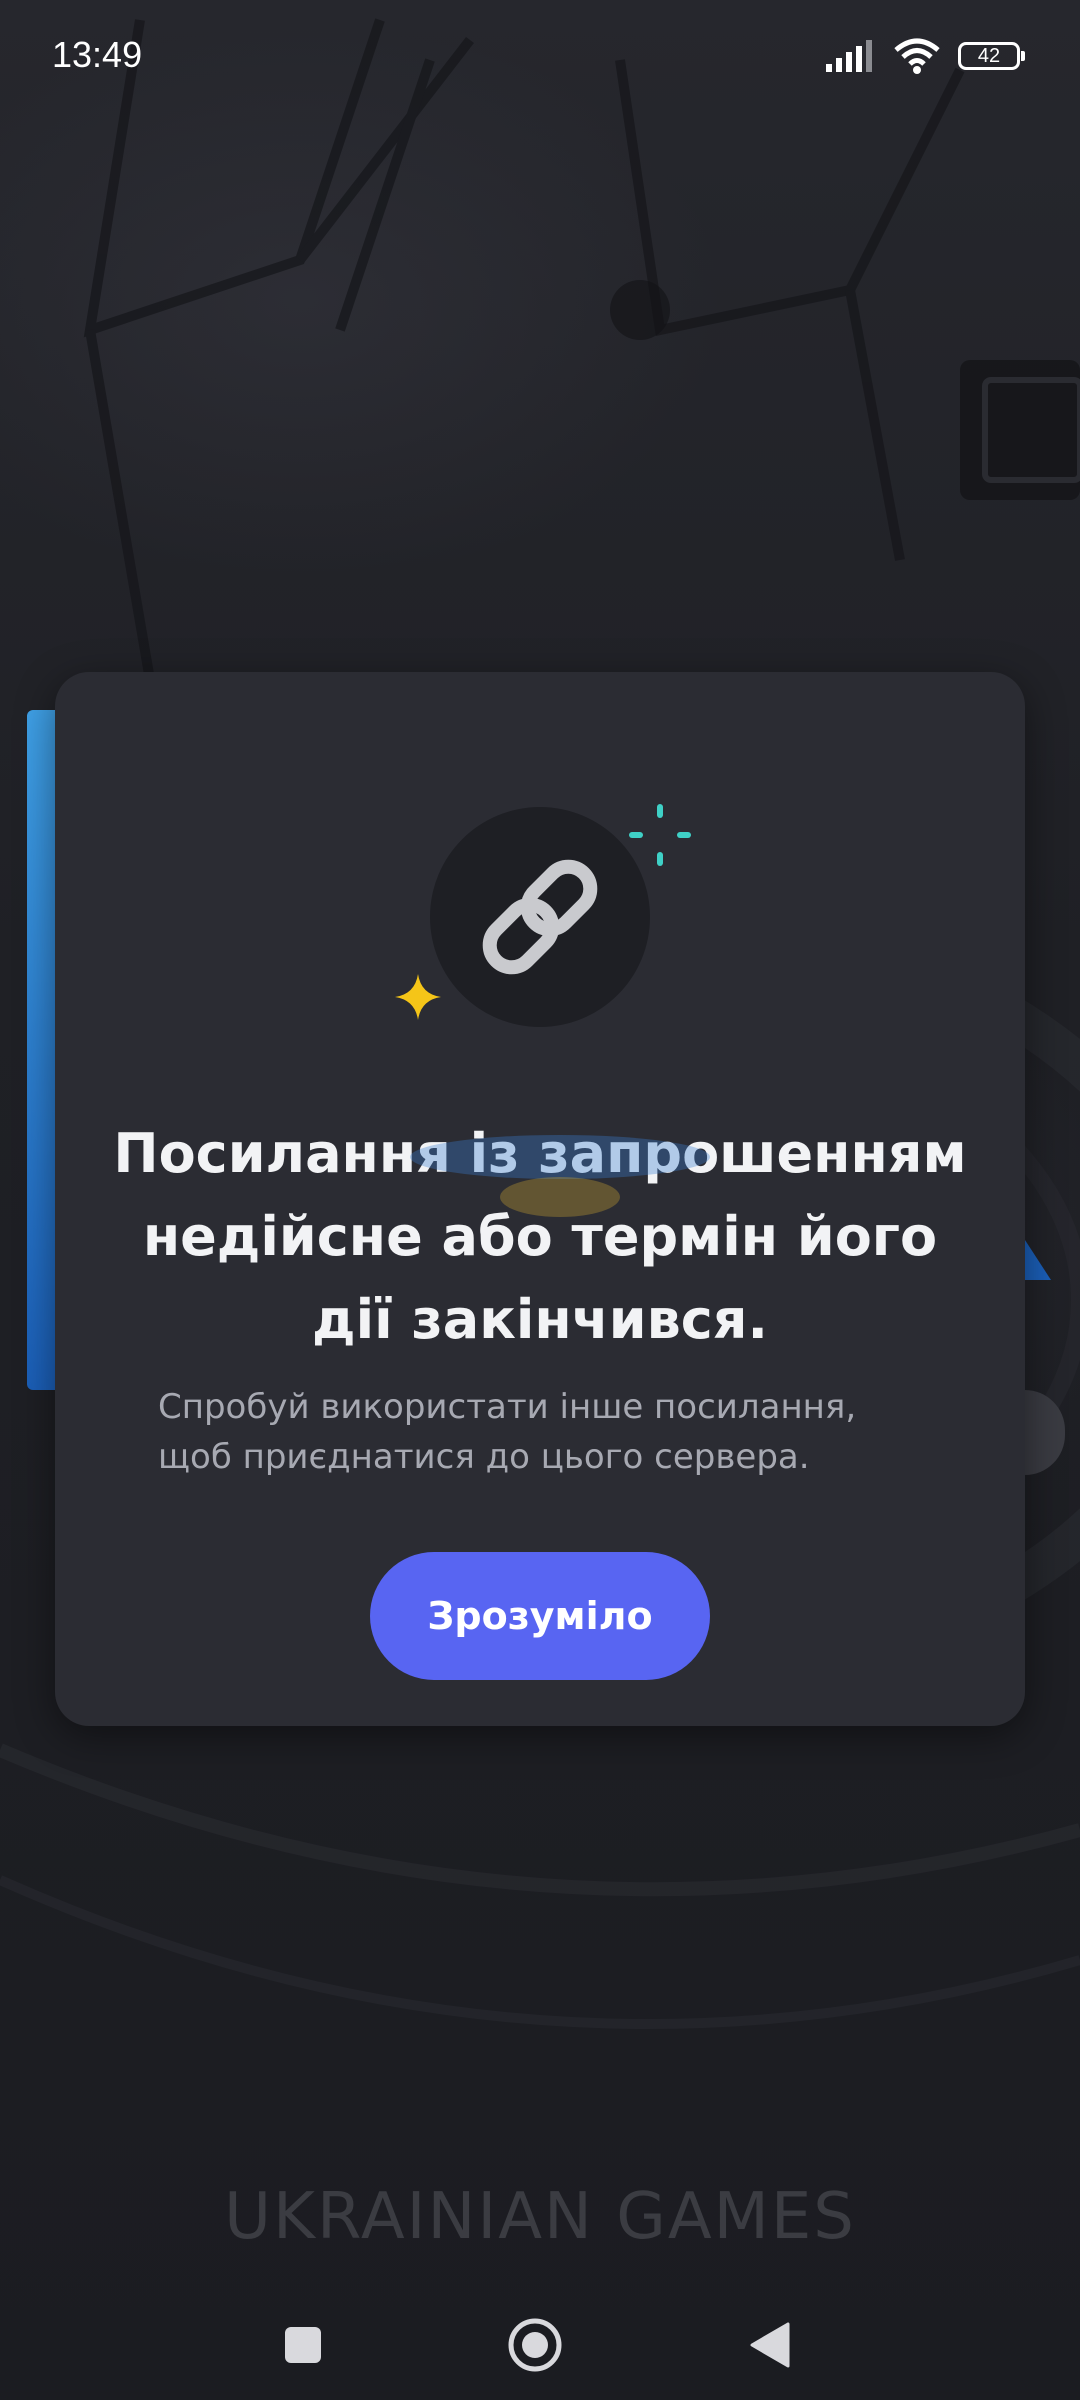 The image size is (1080, 2400). I want to click on back-button, so click(770, 2345).